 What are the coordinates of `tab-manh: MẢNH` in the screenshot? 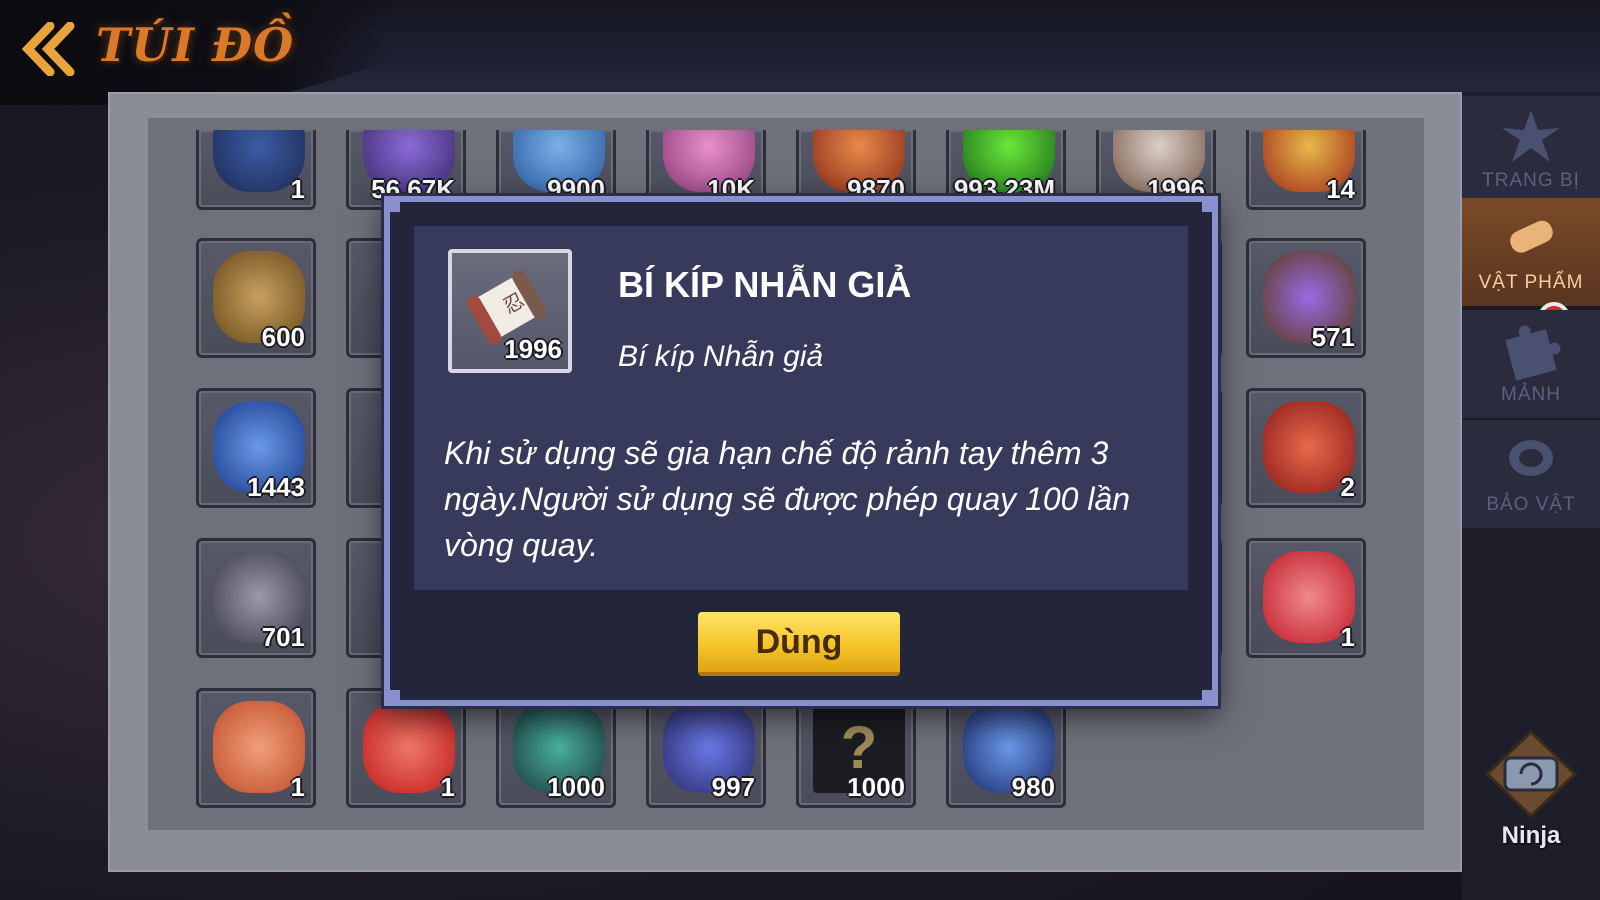 It's located at (1531, 365).